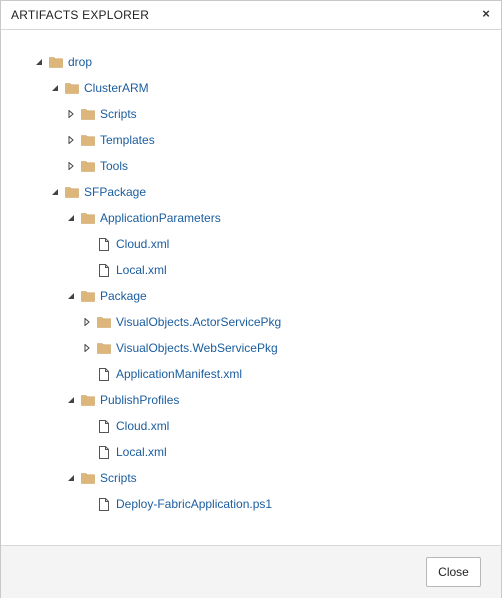 This screenshot has height=598, width=502. I want to click on tree-node-sfpackage: SFPackage, so click(98, 192).